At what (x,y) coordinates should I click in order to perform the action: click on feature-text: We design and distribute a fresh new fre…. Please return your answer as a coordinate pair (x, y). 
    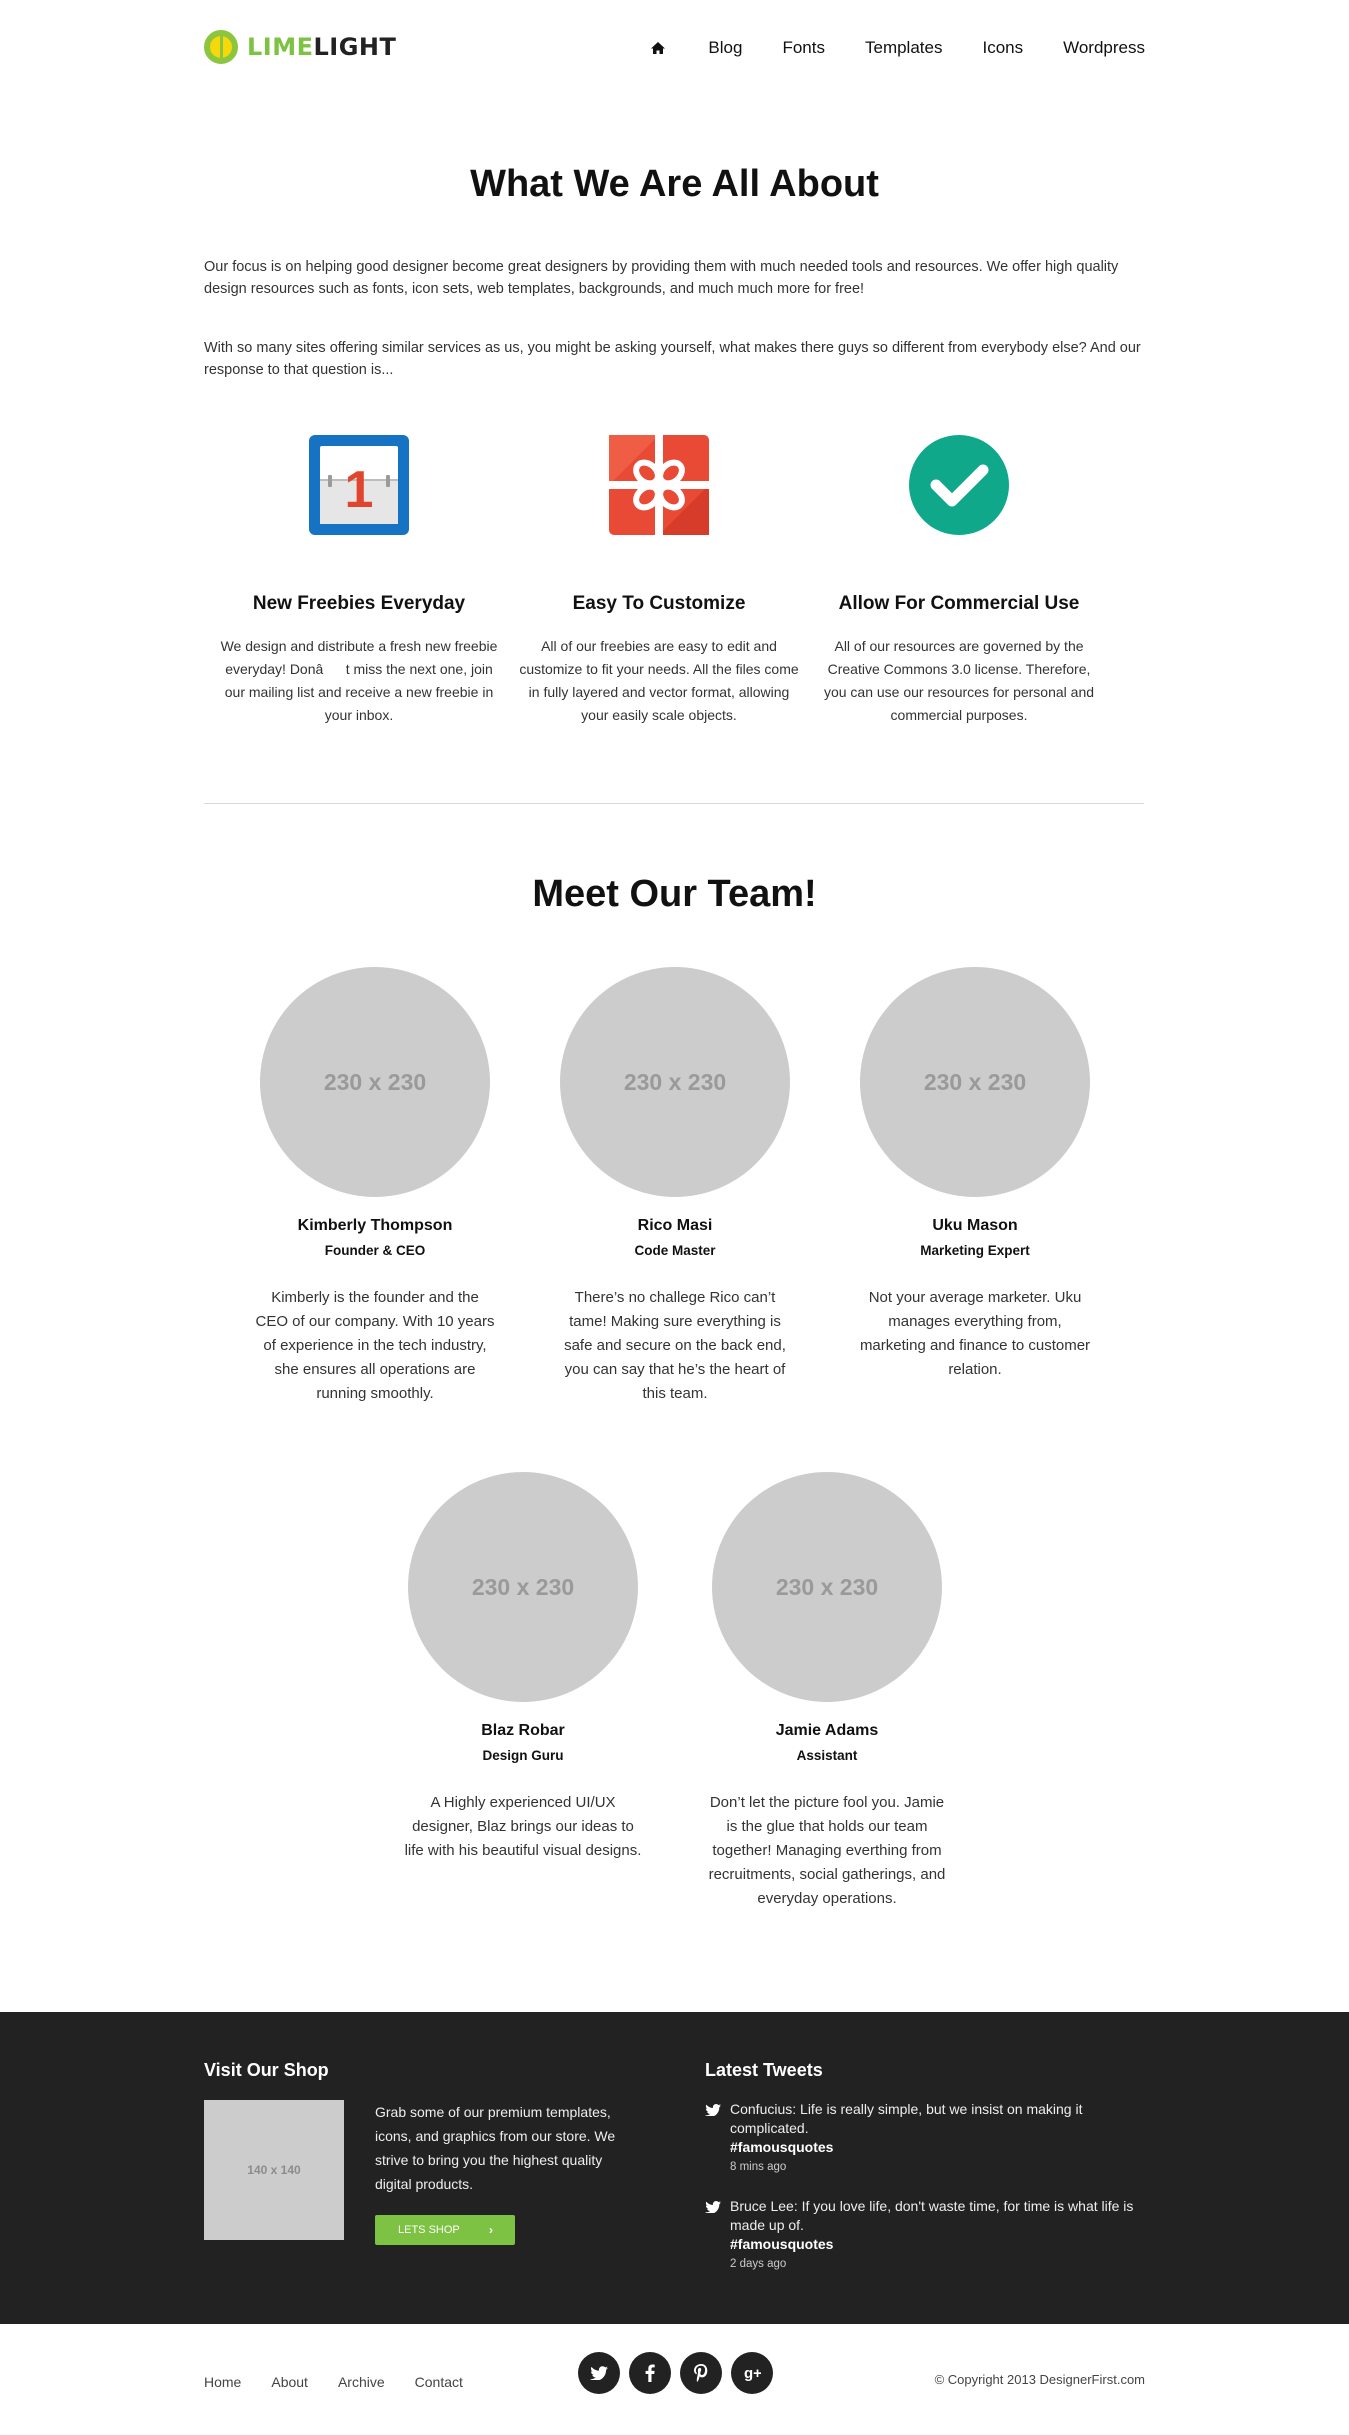
    Looking at the image, I should click on (359, 680).